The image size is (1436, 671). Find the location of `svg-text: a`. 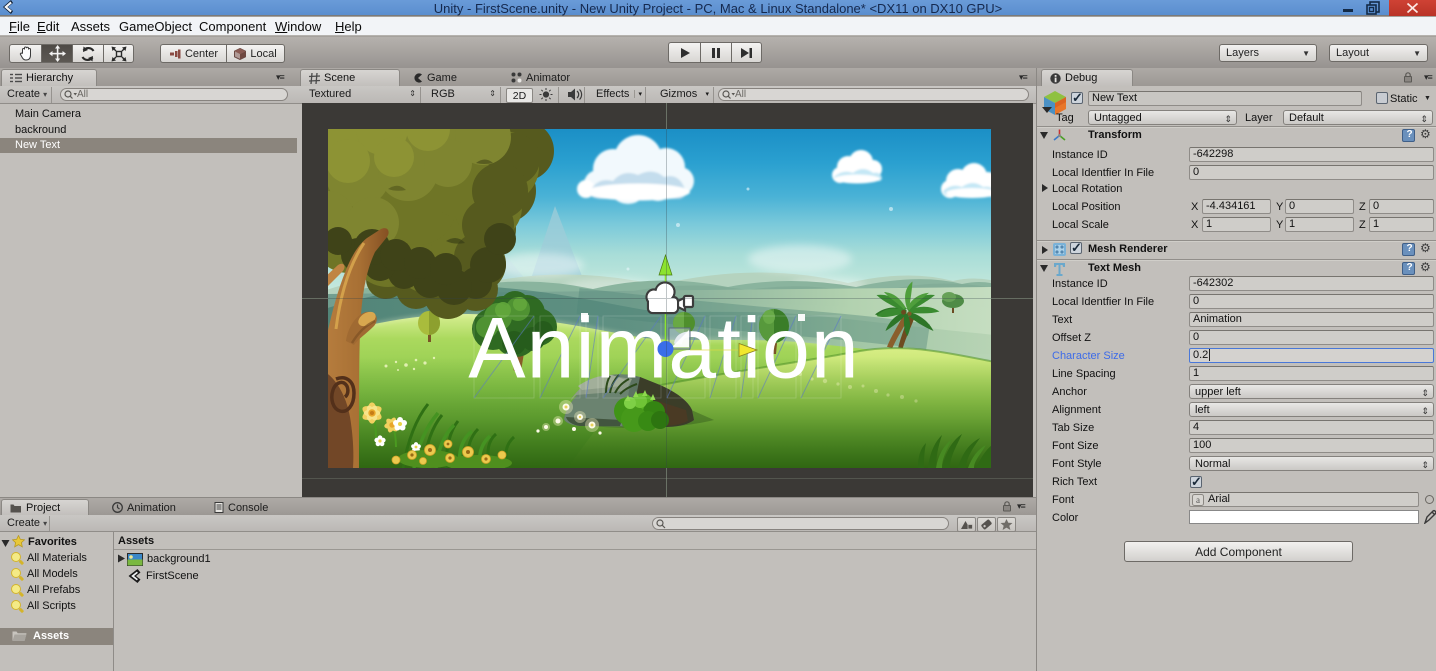

svg-text: a is located at coordinates (1198, 500).